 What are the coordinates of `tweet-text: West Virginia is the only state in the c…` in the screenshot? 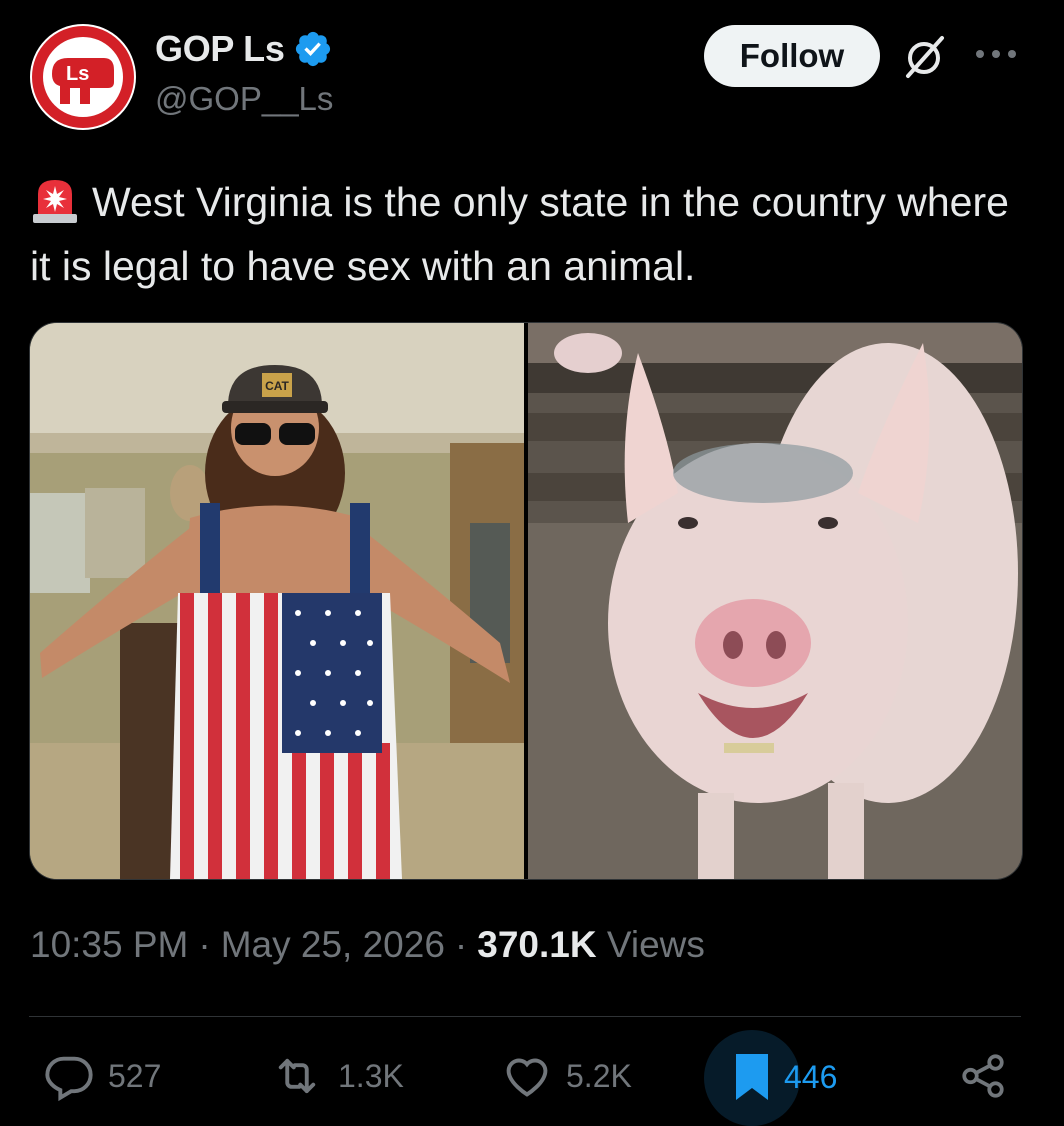 It's located at (530, 234).